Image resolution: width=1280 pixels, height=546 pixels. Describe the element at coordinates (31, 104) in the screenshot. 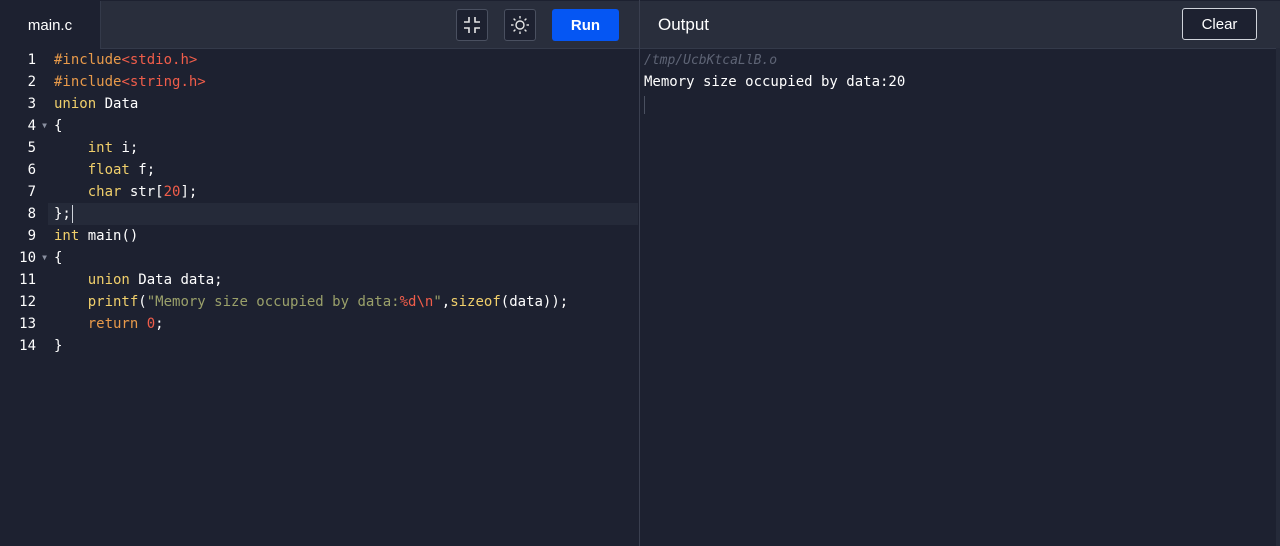

I see `line-number: 3` at that location.